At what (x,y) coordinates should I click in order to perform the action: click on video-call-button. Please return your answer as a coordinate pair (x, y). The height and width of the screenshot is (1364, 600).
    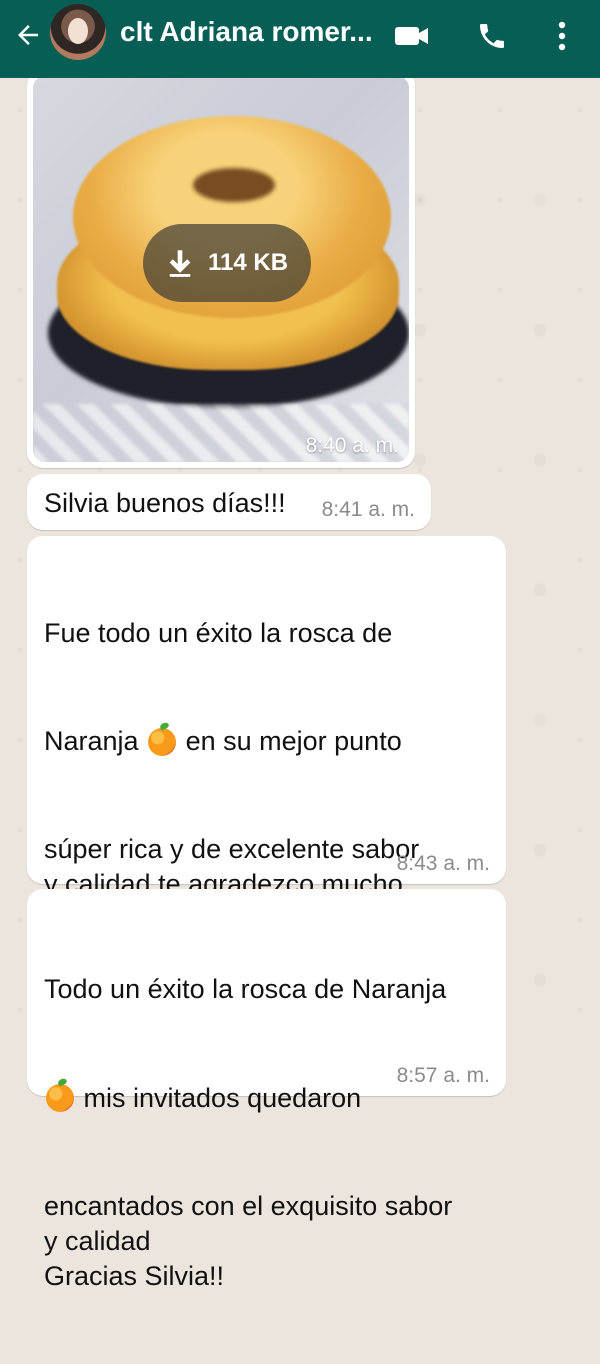
    Looking at the image, I should click on (412, 36).